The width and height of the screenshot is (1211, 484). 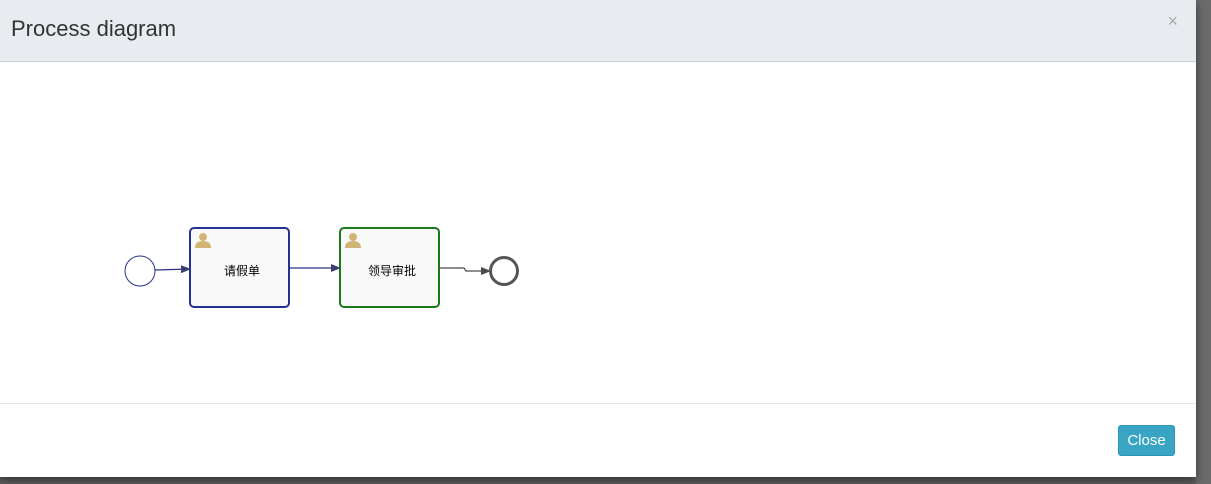 What do you see at coordinates (598, 31) in the screenshot?
I see `dialog-header: Process diagram ×` at bounding box center [598, 31].